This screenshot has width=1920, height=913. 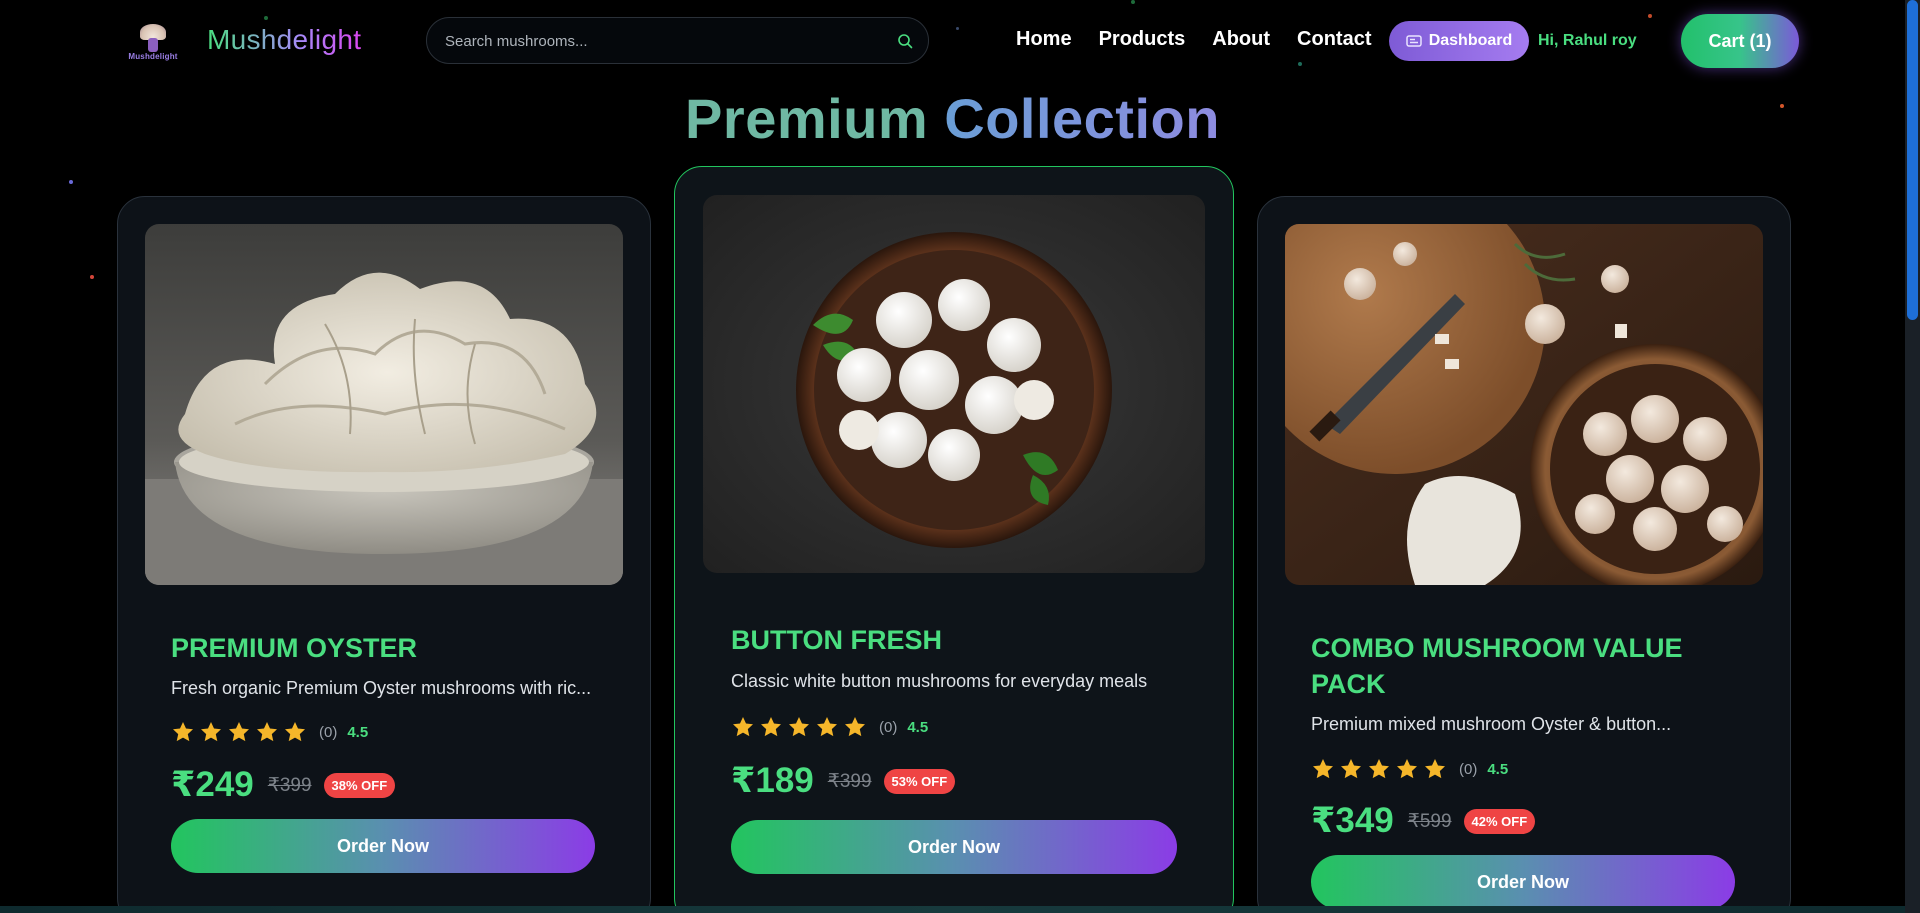 What do you see at coordinates (1207, 39) in the screenshot?
I see `main-menu: Home Products About Contact` at bounding box center [1207, 39].